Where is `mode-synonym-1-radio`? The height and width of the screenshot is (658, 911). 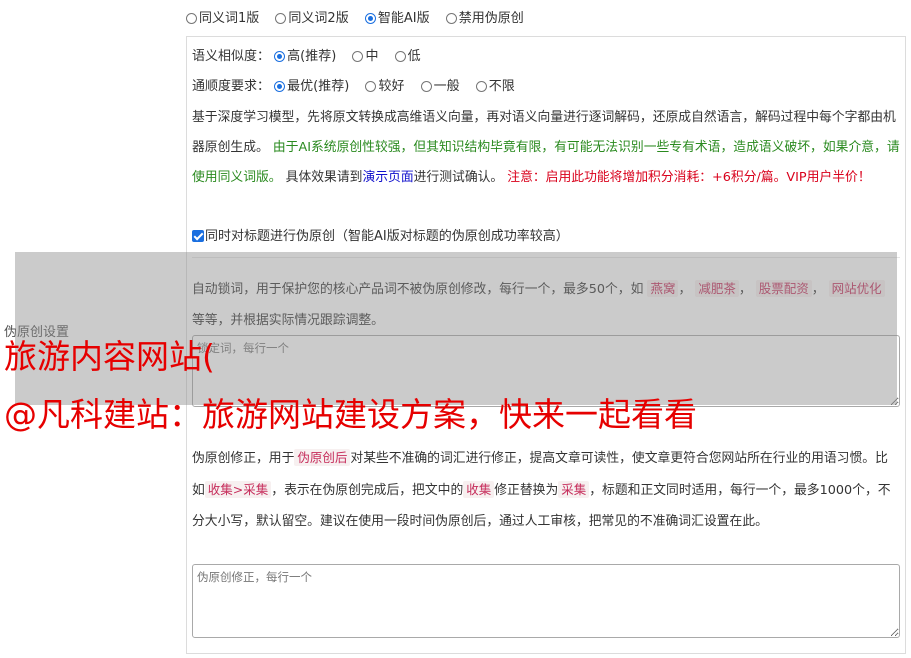 mode-synonym-1-radio is located at coordinates (191, 18).